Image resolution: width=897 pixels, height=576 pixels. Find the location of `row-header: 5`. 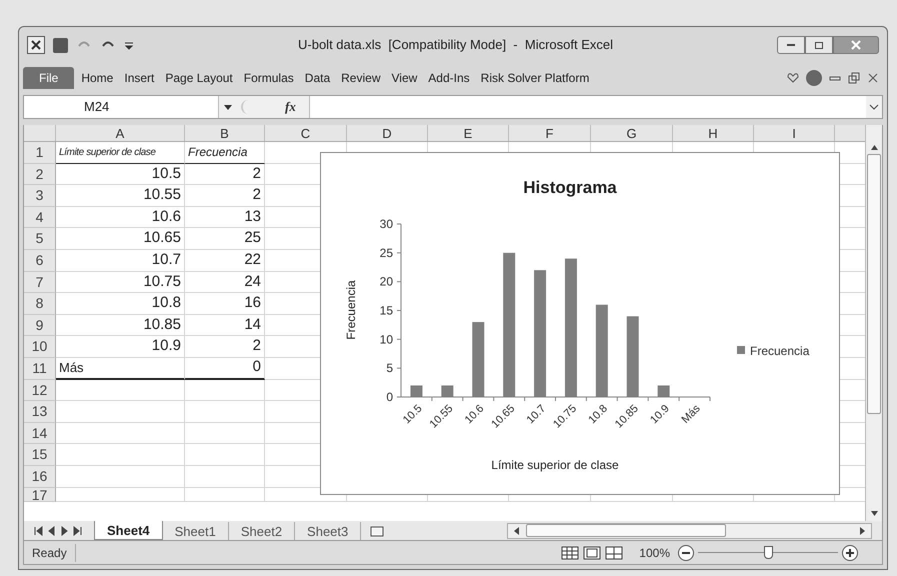

row-header: 5 is located at coordinates (40, 239).